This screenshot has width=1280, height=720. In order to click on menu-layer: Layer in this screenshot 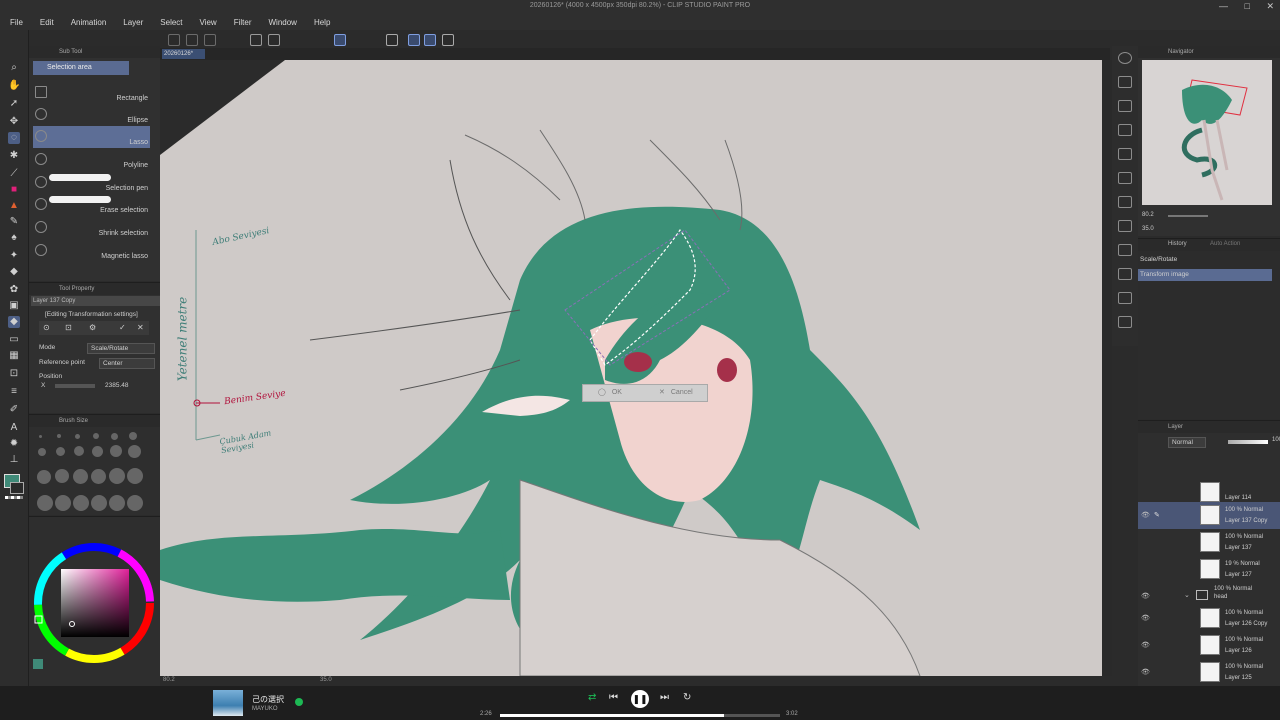, I will do `click(133, 22)`.